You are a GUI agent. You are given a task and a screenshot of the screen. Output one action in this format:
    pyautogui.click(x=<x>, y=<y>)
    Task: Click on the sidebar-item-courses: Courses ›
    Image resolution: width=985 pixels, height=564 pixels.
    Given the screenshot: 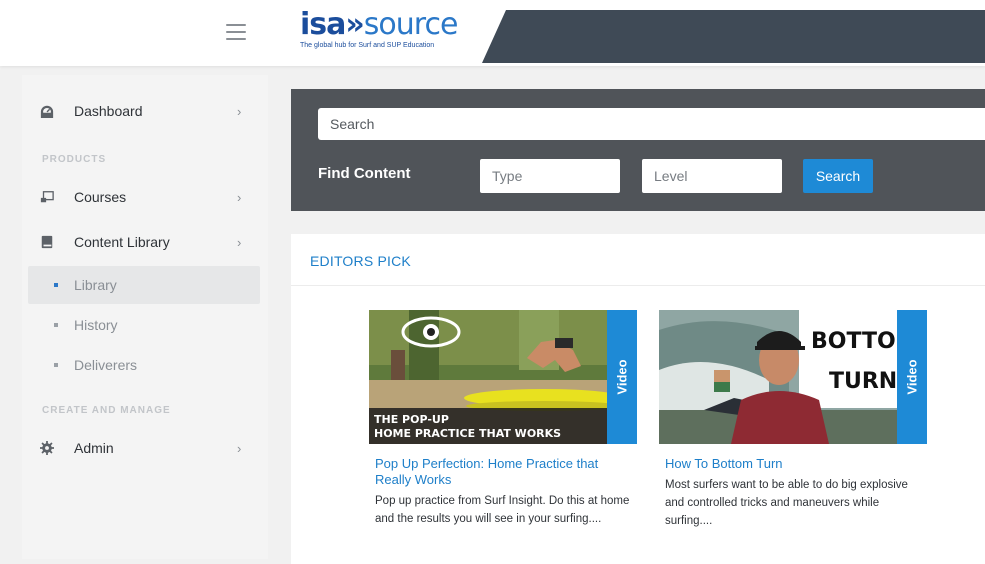 What is the action you would take?
    pyautogui.click(x=145, y=197)
    